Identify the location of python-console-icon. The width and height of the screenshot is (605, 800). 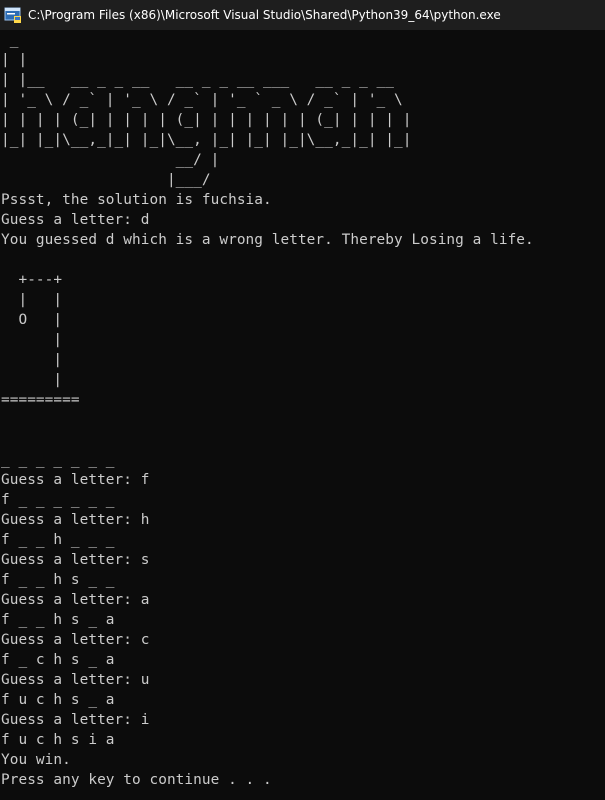
(13, 15).